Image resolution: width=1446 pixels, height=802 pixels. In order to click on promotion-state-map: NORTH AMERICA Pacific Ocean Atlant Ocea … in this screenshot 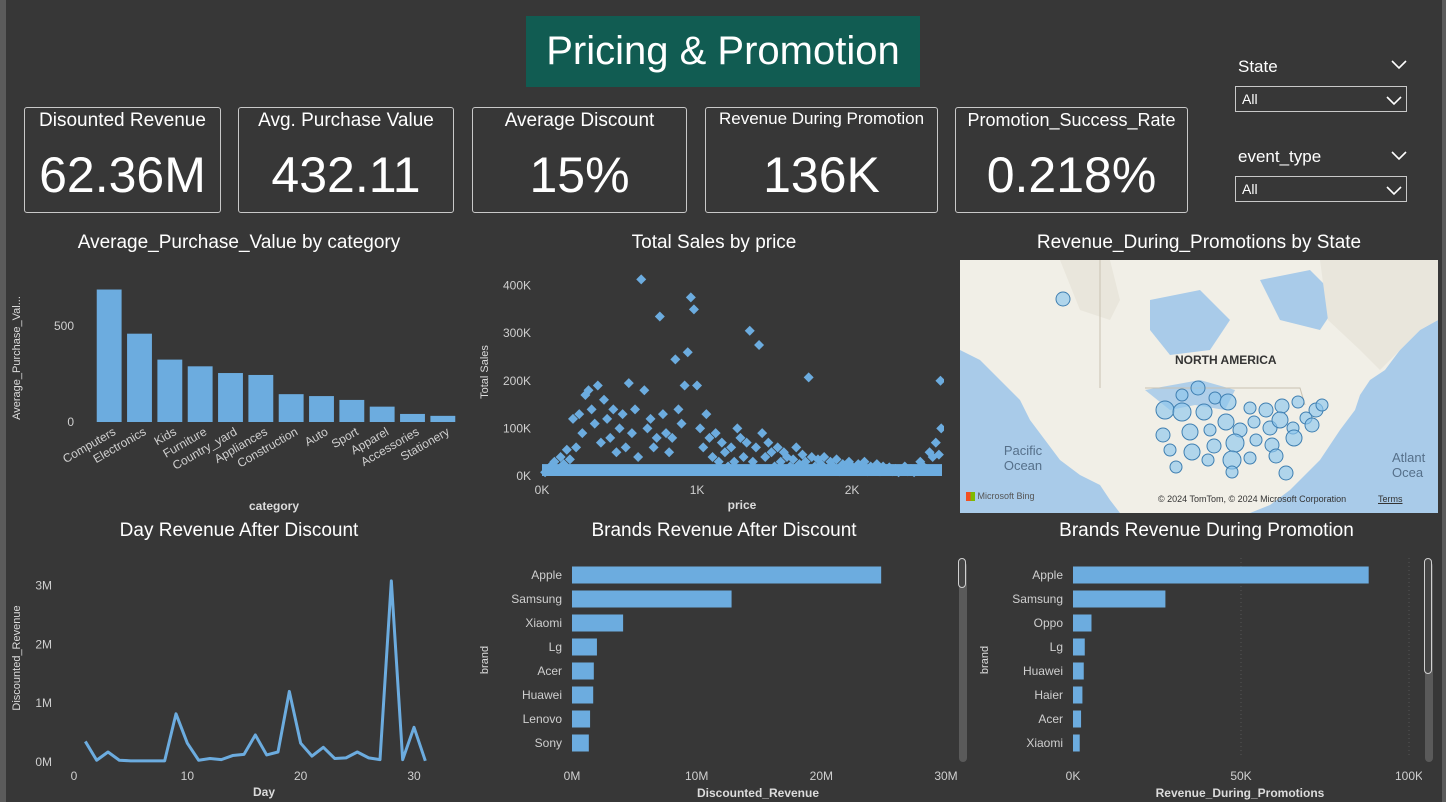, I will do `click(1199, 386)`.